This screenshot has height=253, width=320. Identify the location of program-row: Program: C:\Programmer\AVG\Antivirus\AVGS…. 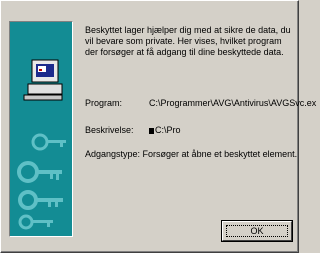
(200, 103).